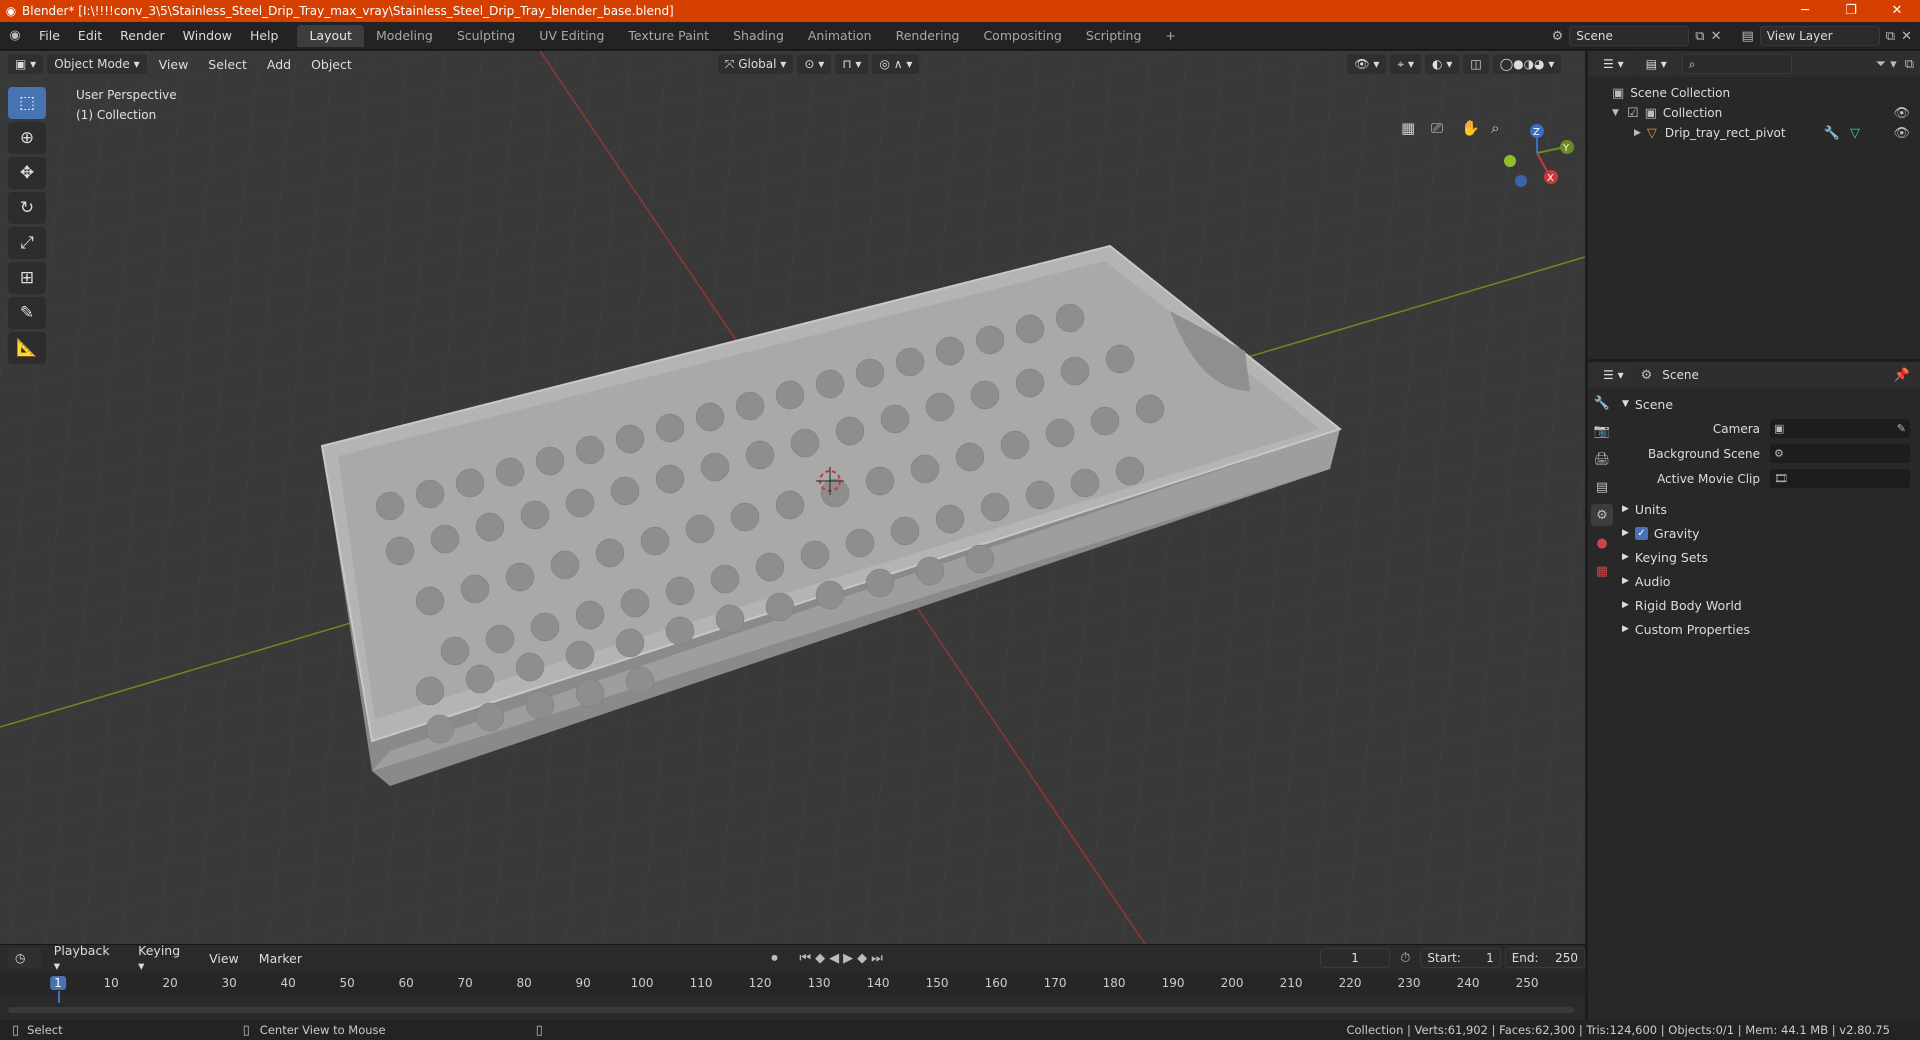  What do you see at coordinates (224, 958) in the screenshot?
I see `timeline-menu-view: View` at bounding box center [224, 958].